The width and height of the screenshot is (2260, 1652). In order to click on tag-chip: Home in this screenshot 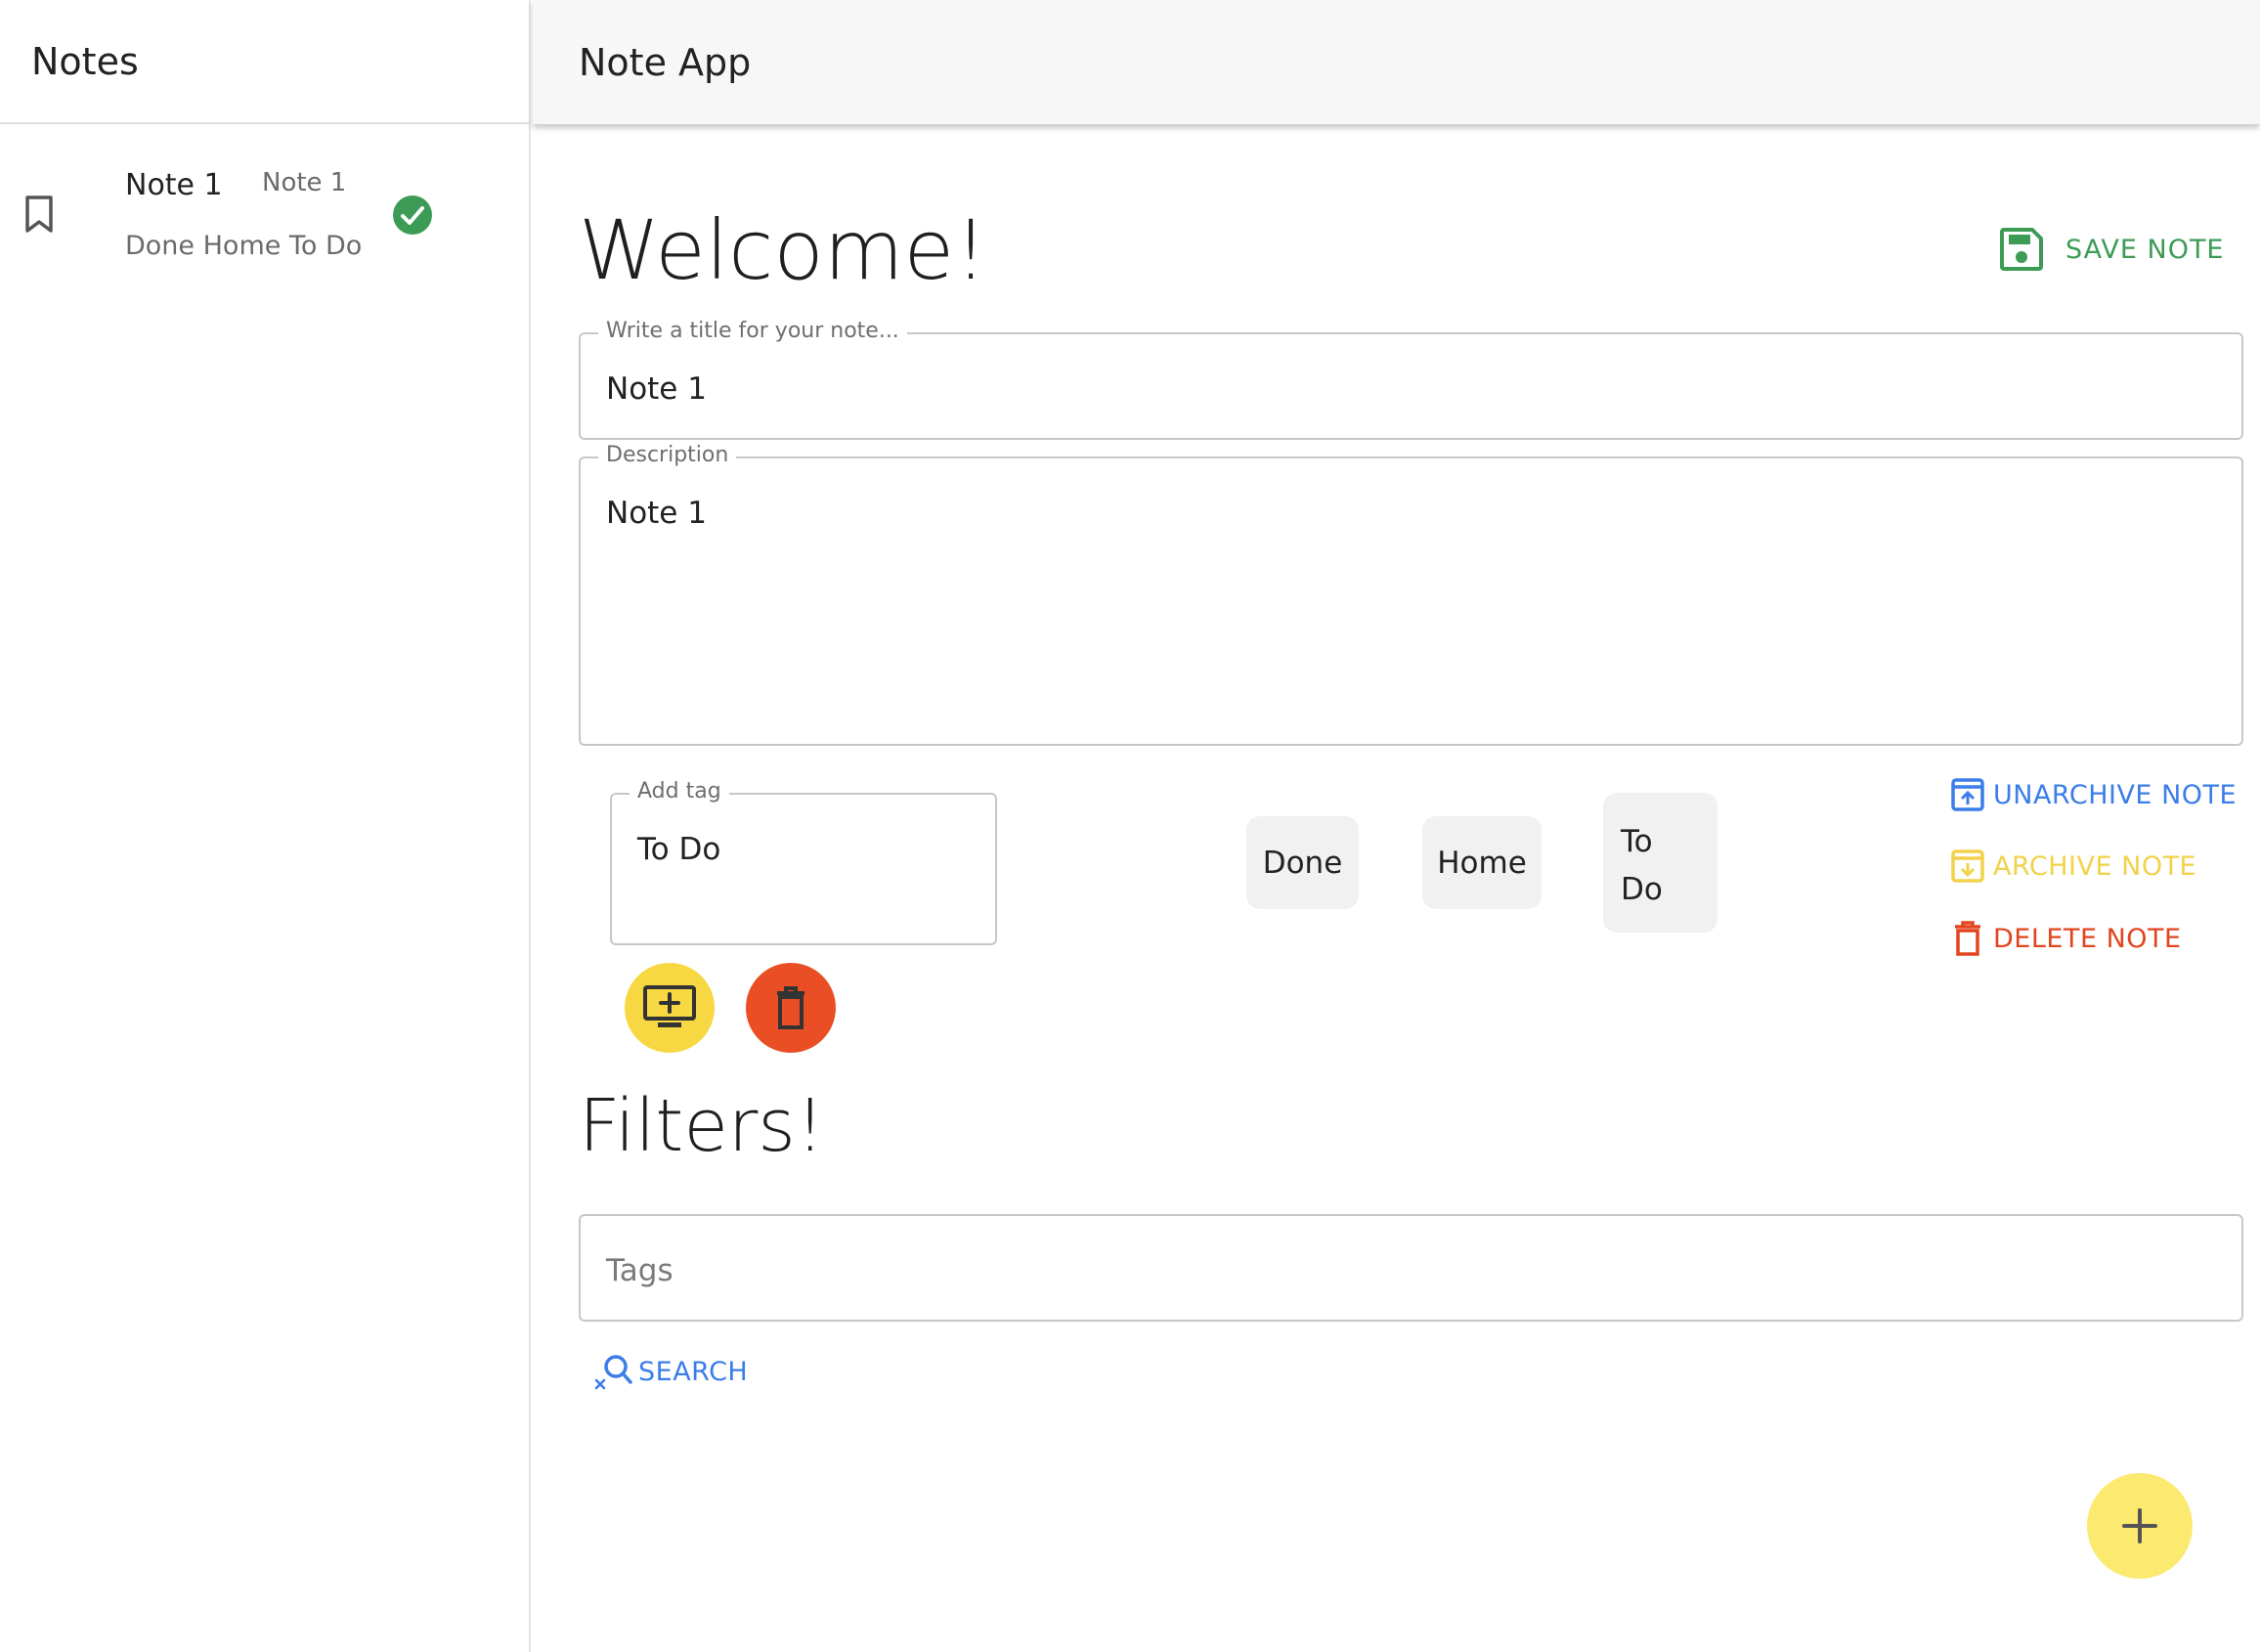, I will do `click(1482, 862)`.